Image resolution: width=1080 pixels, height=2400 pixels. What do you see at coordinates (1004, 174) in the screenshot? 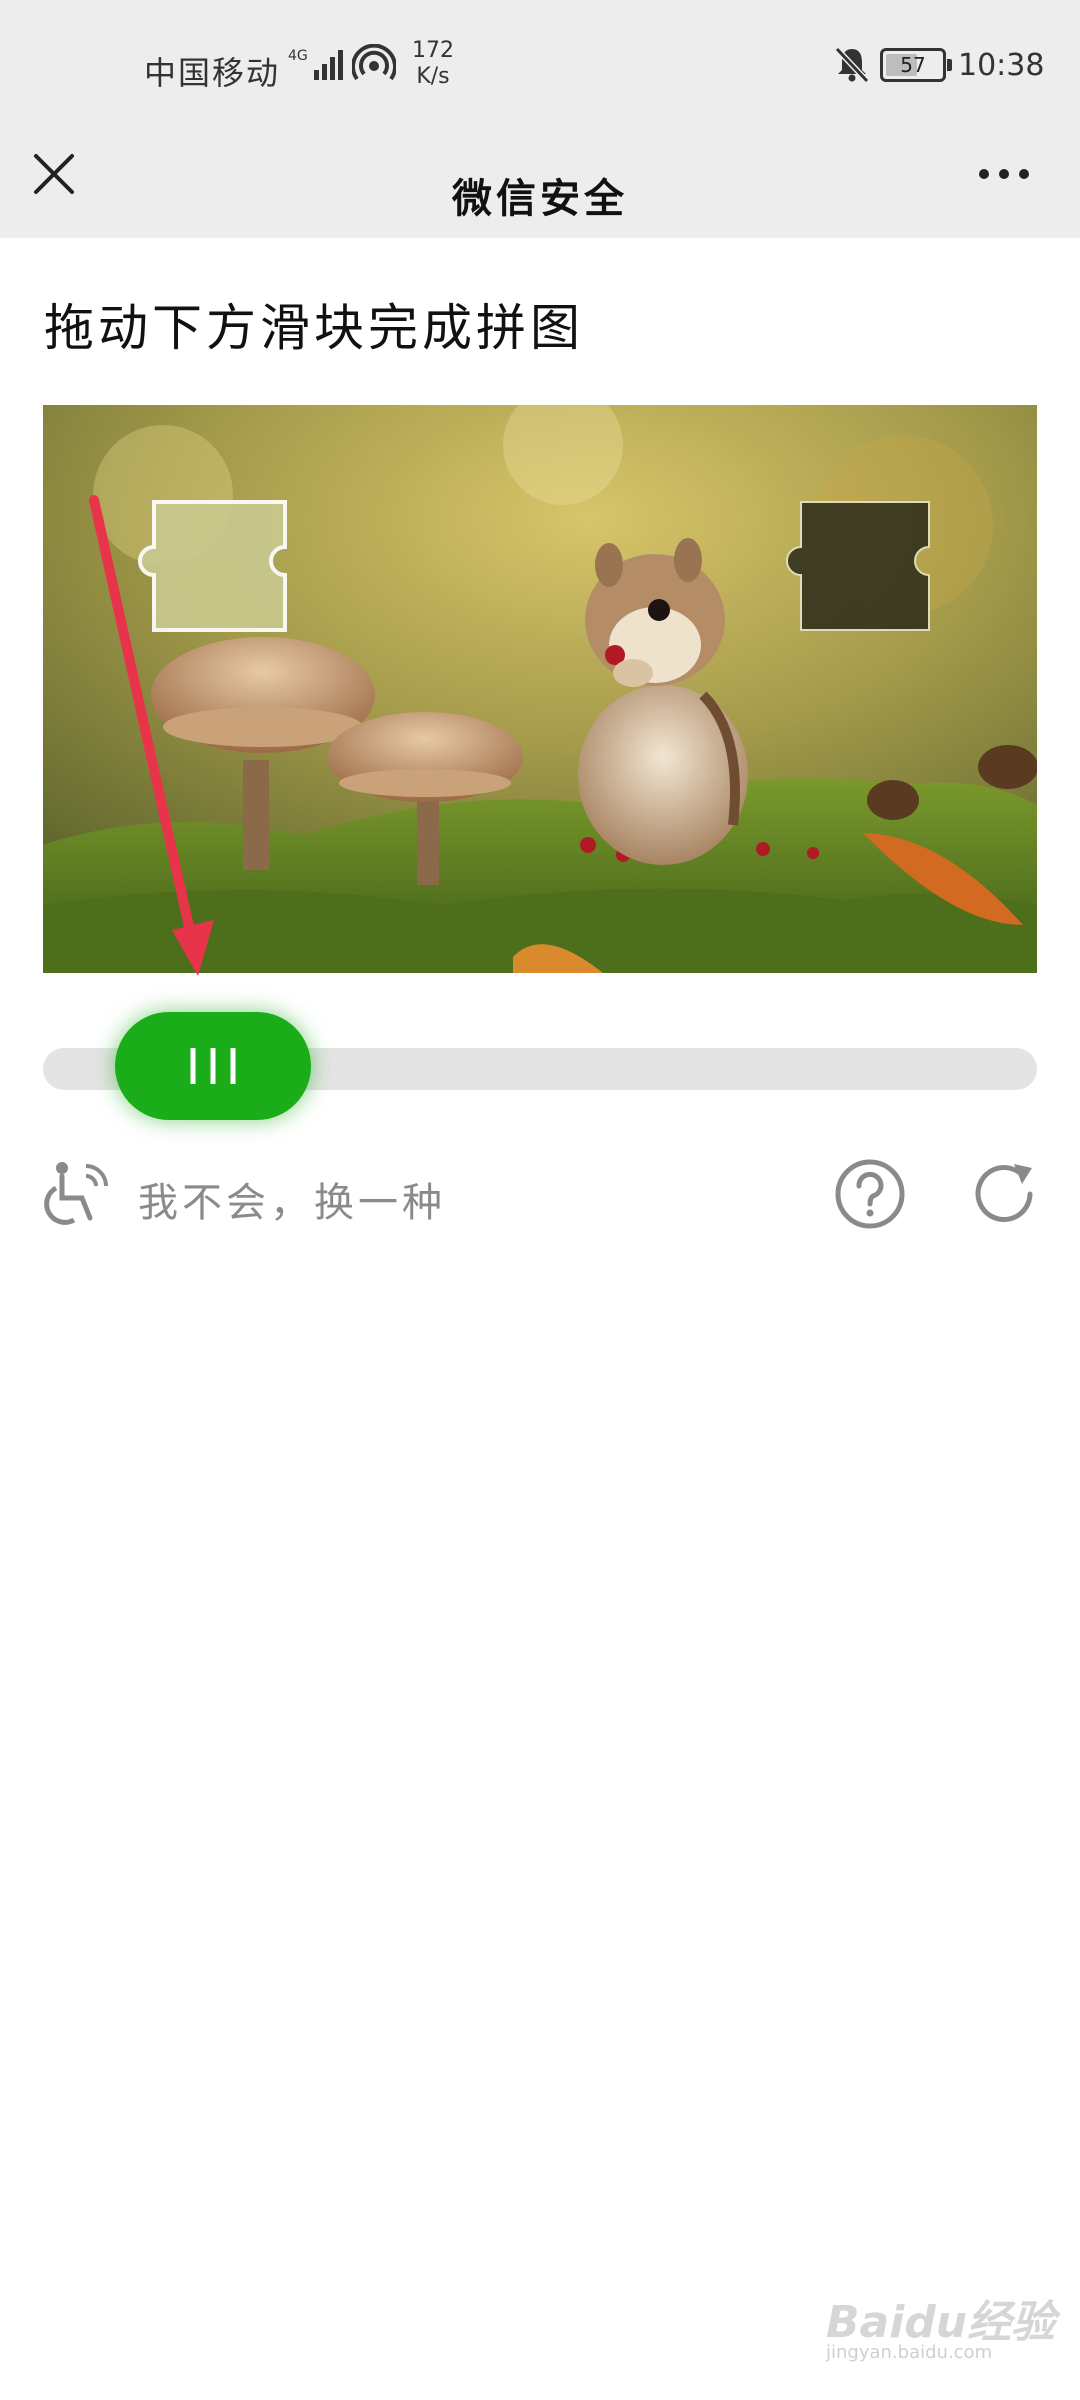
I see `more-icon` at bounding box center [1004, 174].